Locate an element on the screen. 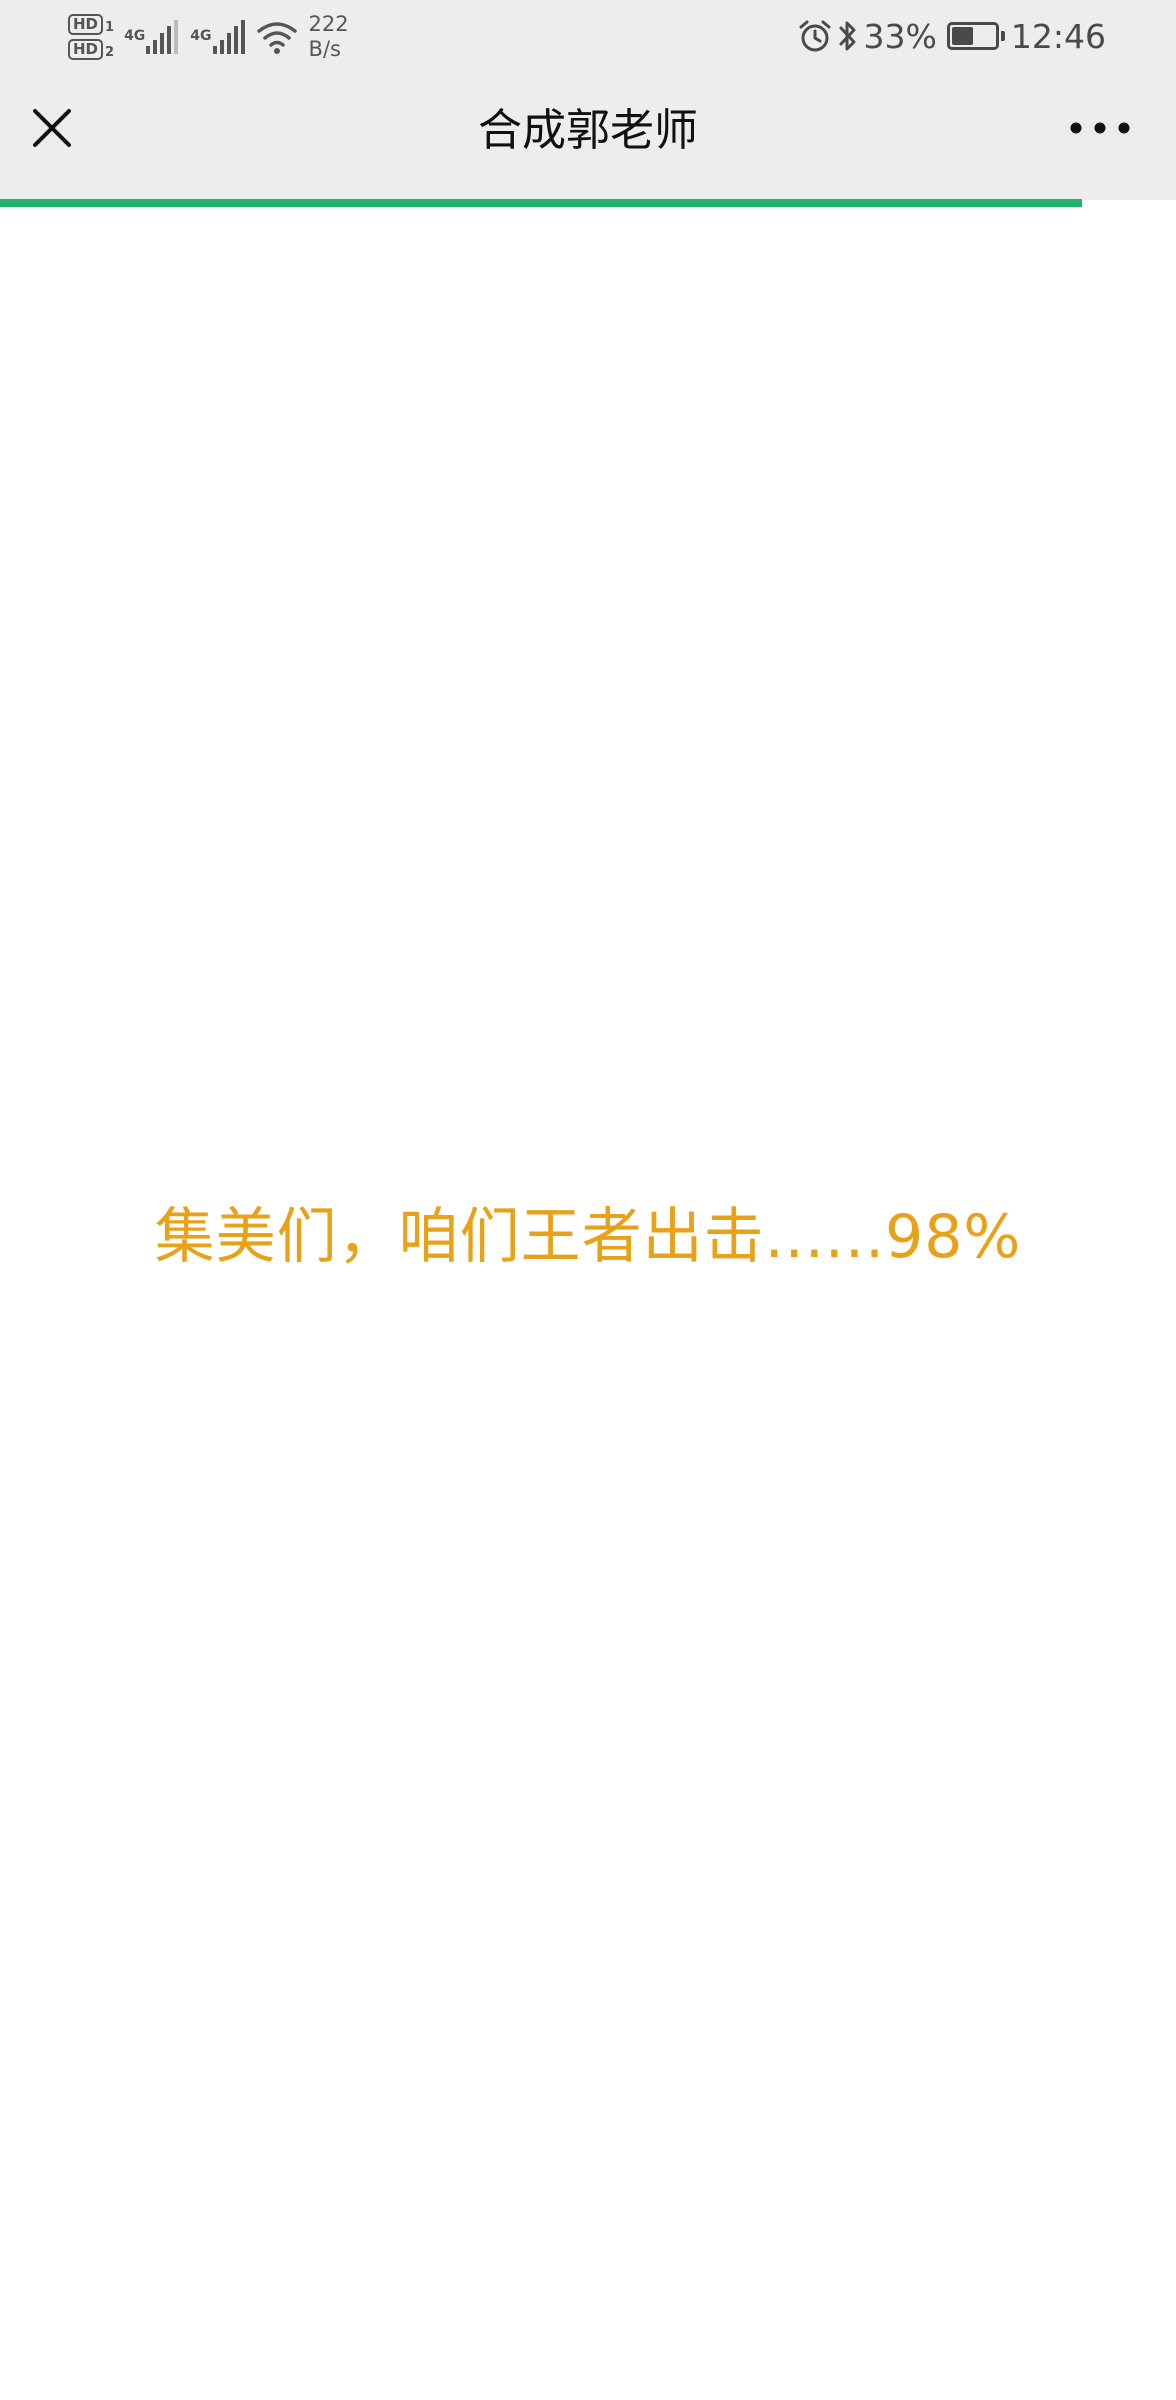  more-button is located at coordinates (1100, 128).